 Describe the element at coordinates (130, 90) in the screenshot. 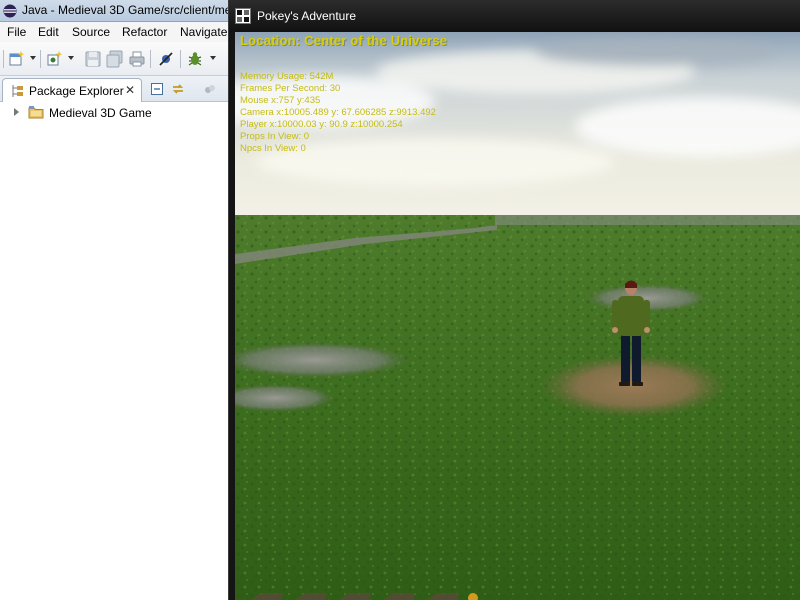

I see `close-icon: ✕` at that location.